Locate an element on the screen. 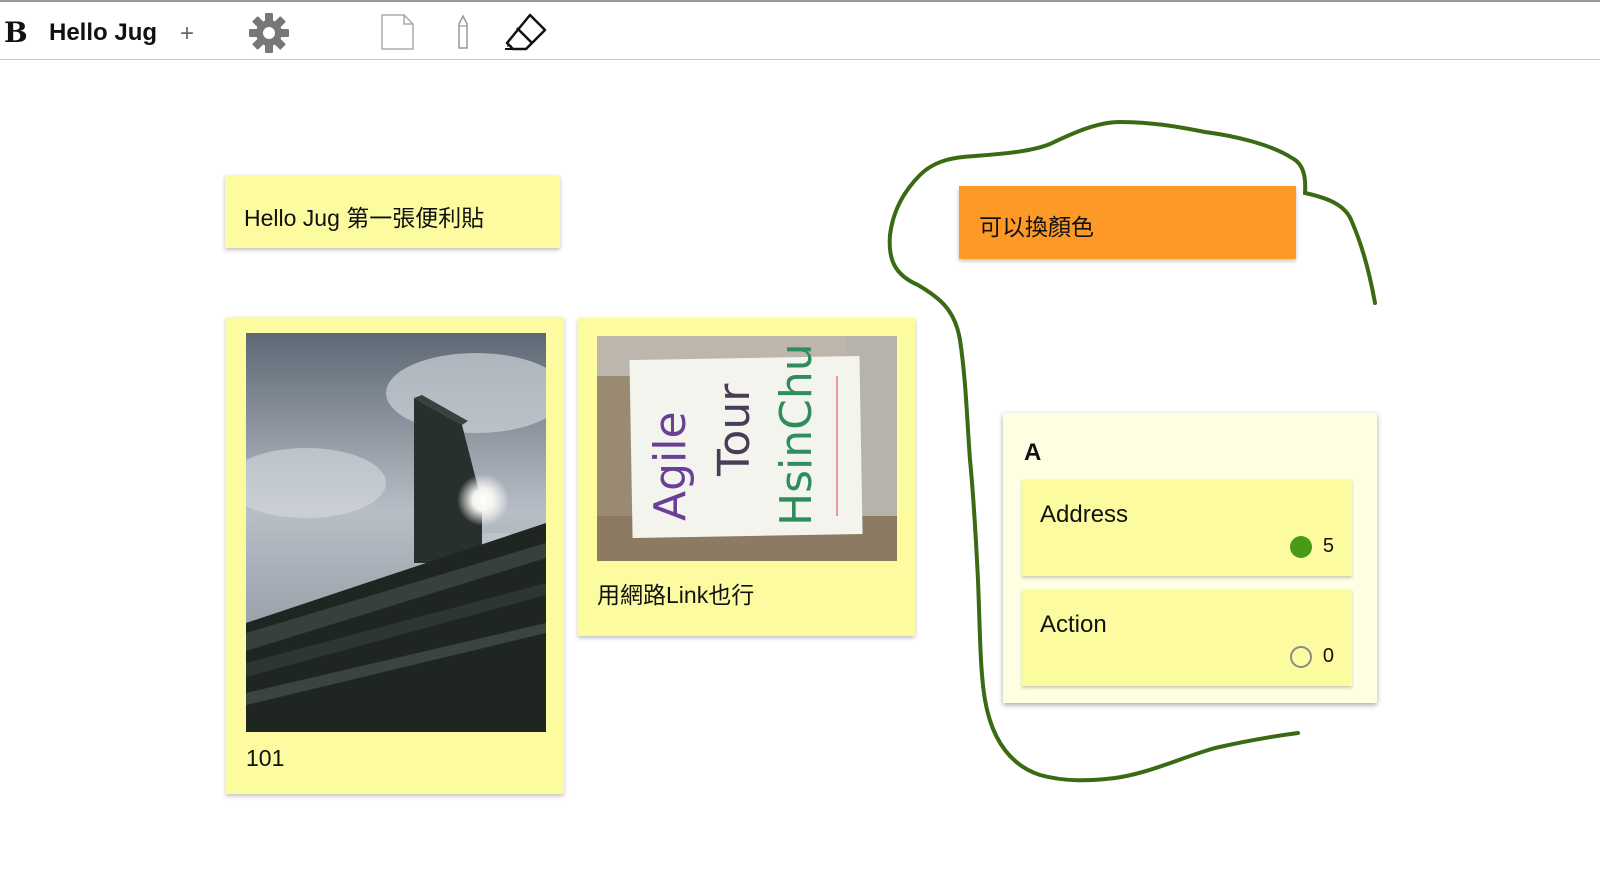 The width and height of the screenshot is (1600, 883). sign-text-agile: Agile is located at coordinates (670, 466).